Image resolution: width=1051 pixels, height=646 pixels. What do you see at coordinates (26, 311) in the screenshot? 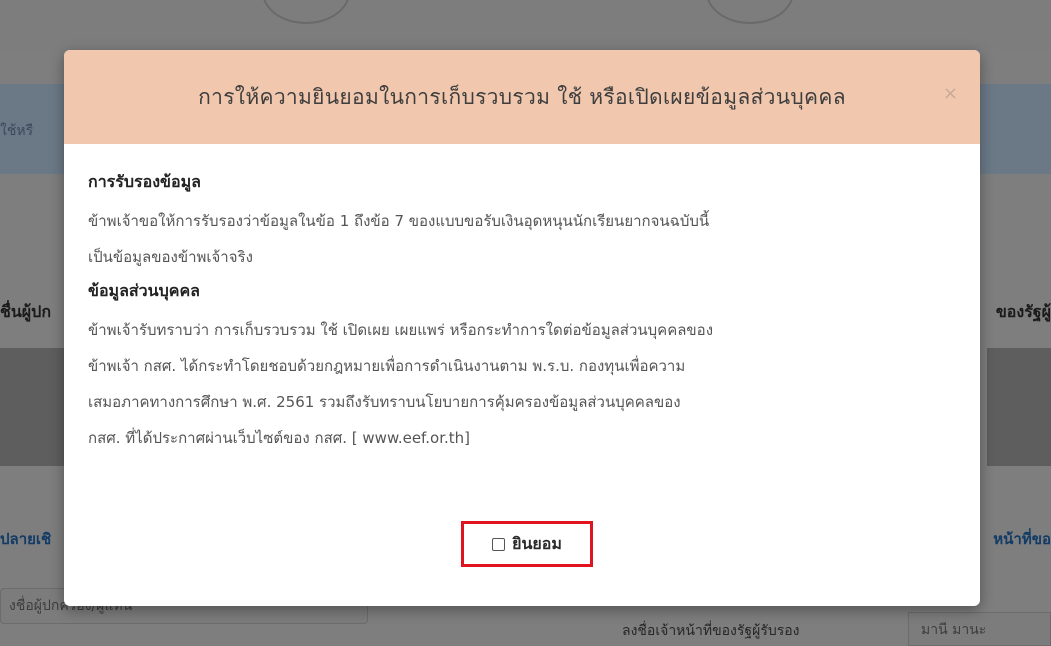
I see `background-left-label: ชื่นผู้ปก` at bounding box center [26, 311].